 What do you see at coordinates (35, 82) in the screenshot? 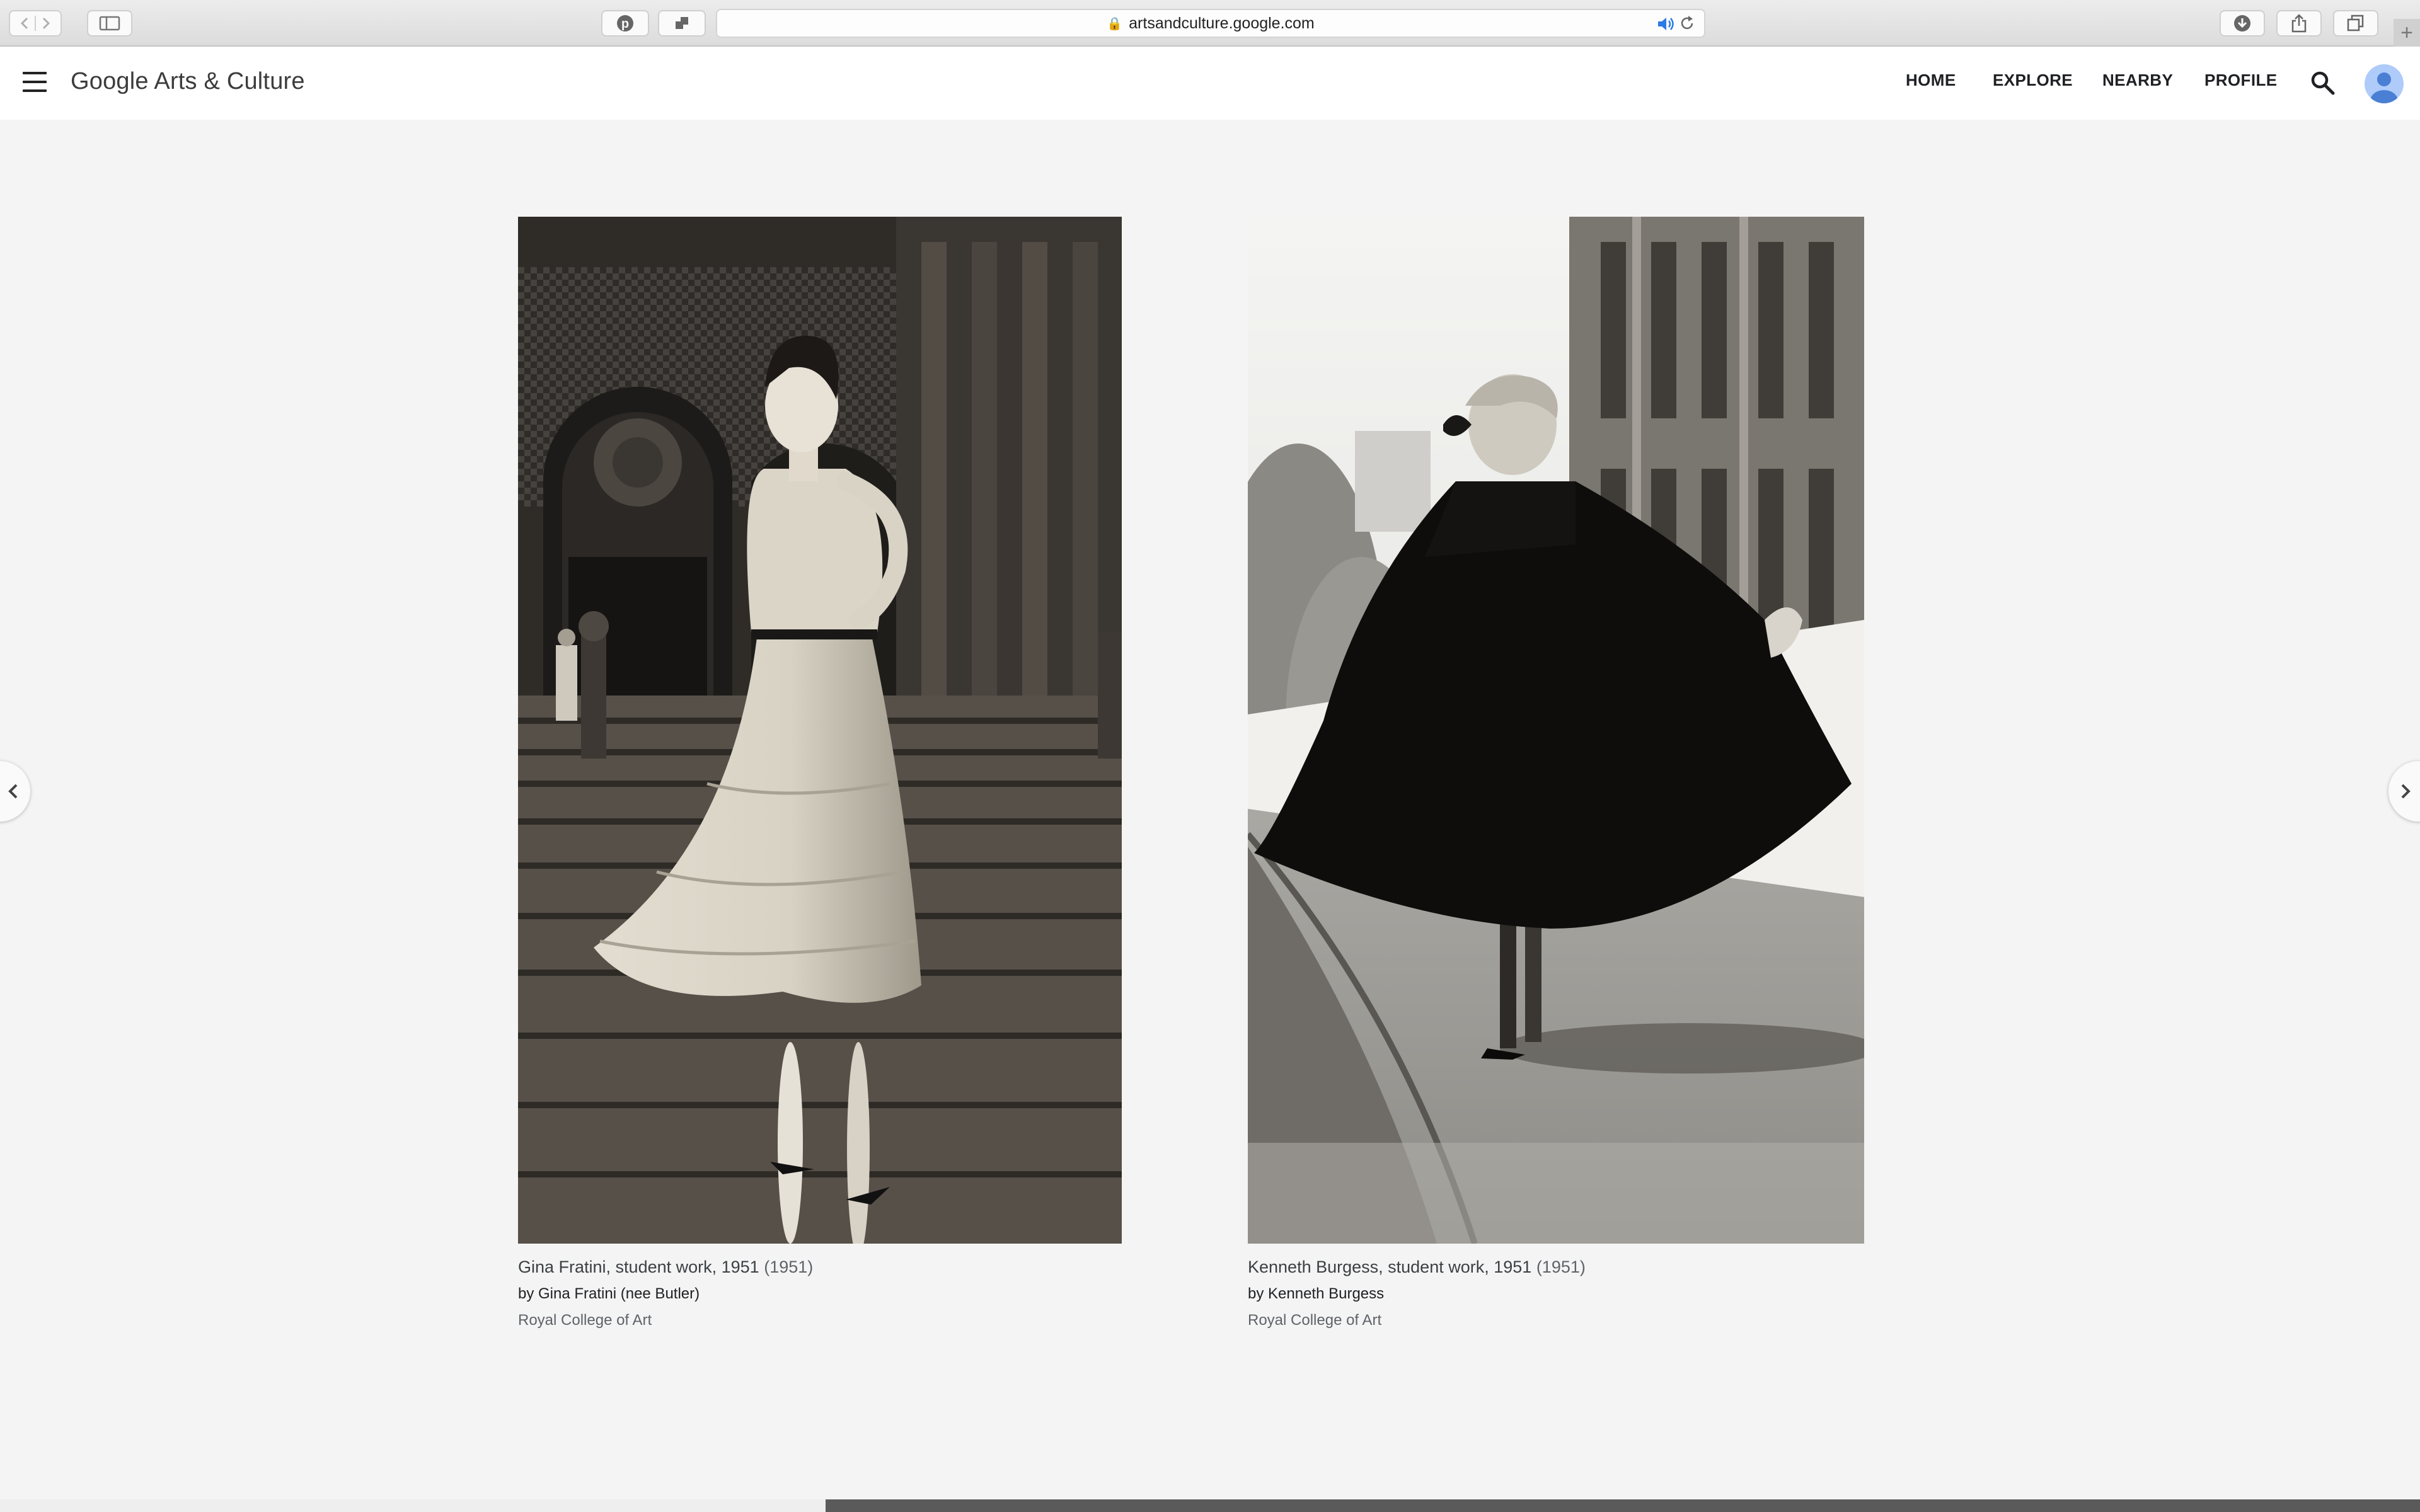
I see `hamburger-menu-icon` at bounding box center [35, 82].